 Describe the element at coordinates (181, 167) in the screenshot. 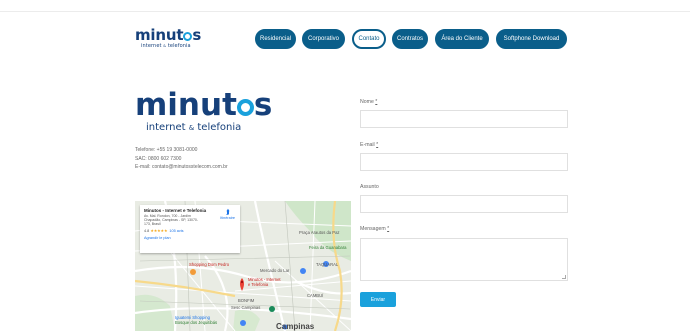

I see `contact-email: E-mail: contato@minutosstelecom.com.br` at that location.